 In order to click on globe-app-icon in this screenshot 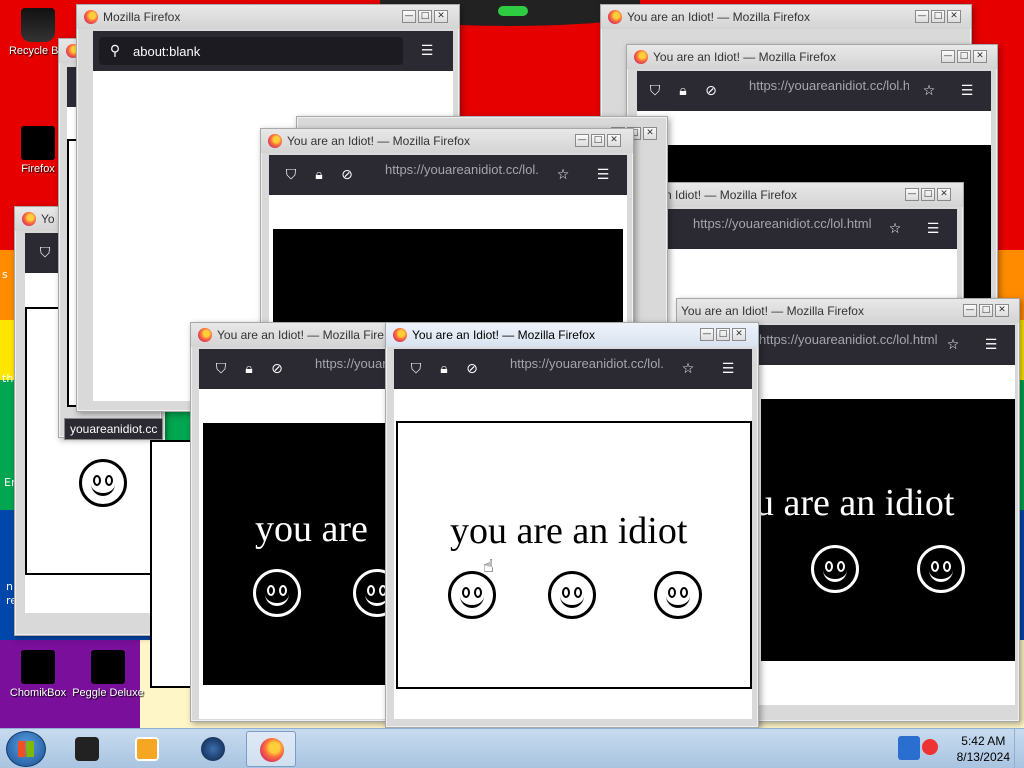, I will do `click(213, 749)`.